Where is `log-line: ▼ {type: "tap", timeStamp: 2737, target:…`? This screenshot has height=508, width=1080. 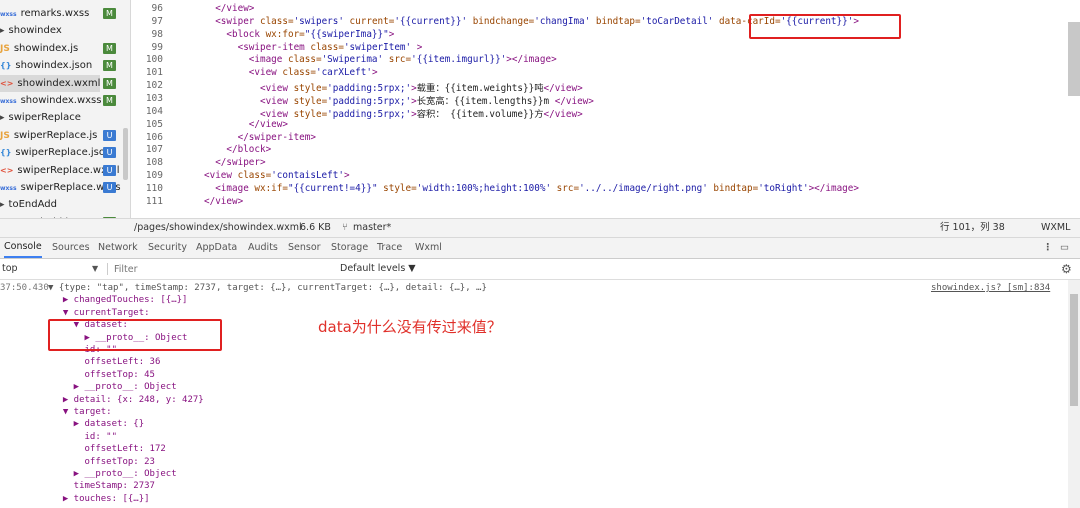 log-line: ▼ {type: "tap", timeStamp: 2737, target:… is located at coordinates (267, 288).